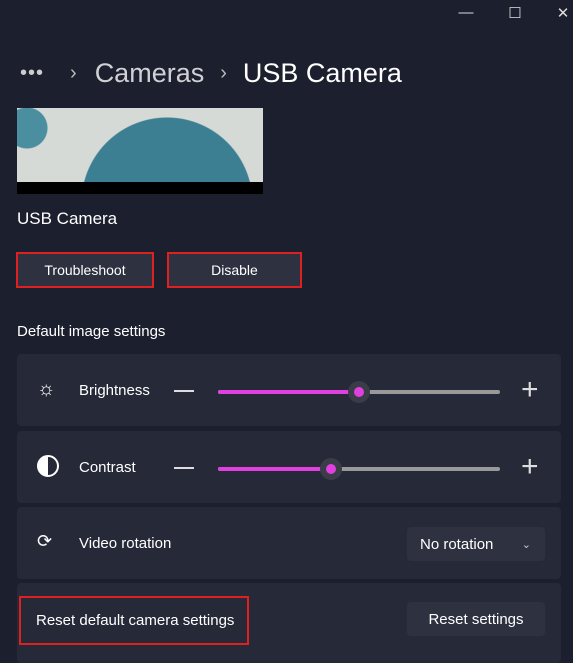  Describe the element at coordinates (45, 541) in the screenshot. I see `rotate-camera-icon: ⟳` at that location.